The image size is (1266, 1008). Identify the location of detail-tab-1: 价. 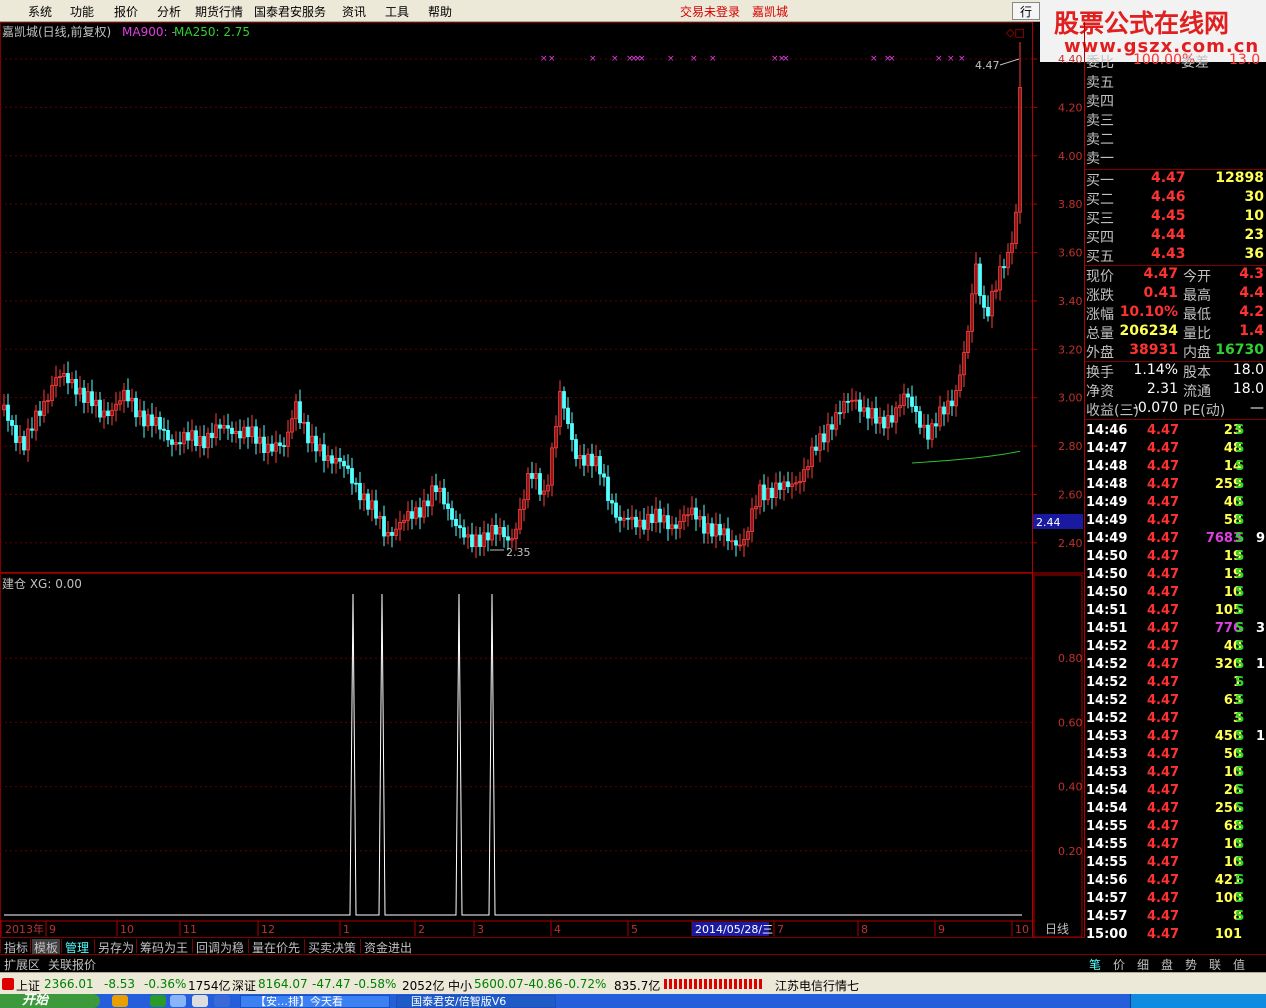
(1119, 964).